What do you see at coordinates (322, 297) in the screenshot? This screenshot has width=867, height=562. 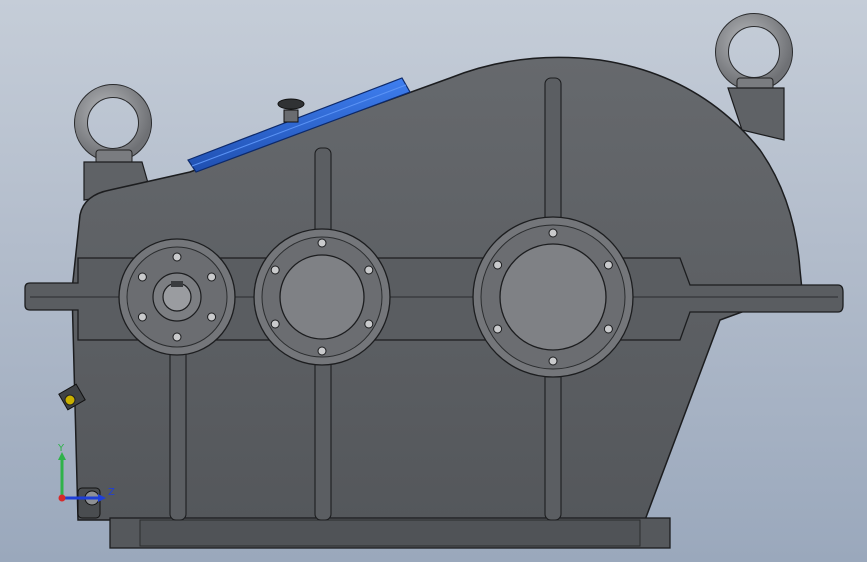 I see `bearing-cap-intermediate` at bounding box center [322, 297].